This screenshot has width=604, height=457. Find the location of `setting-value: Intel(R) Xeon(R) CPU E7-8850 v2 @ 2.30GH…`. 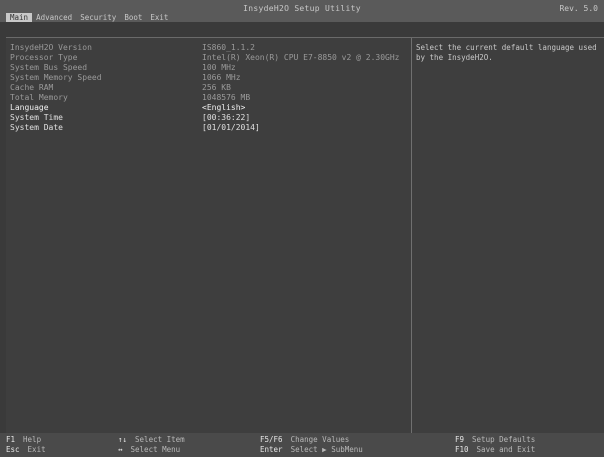

setting-value: Intel(R) Xeon(R) CPU E7-8850 v2 @ 2.30GH… is located at coordinates (301, 57).